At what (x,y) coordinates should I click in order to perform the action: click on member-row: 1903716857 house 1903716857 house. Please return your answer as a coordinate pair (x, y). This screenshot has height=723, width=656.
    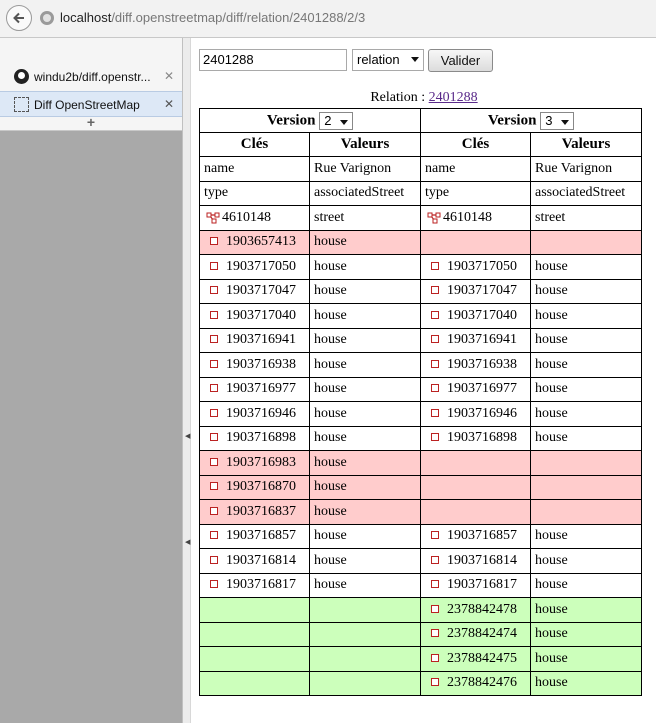
    Looking at the image, I should click on (420, 536).